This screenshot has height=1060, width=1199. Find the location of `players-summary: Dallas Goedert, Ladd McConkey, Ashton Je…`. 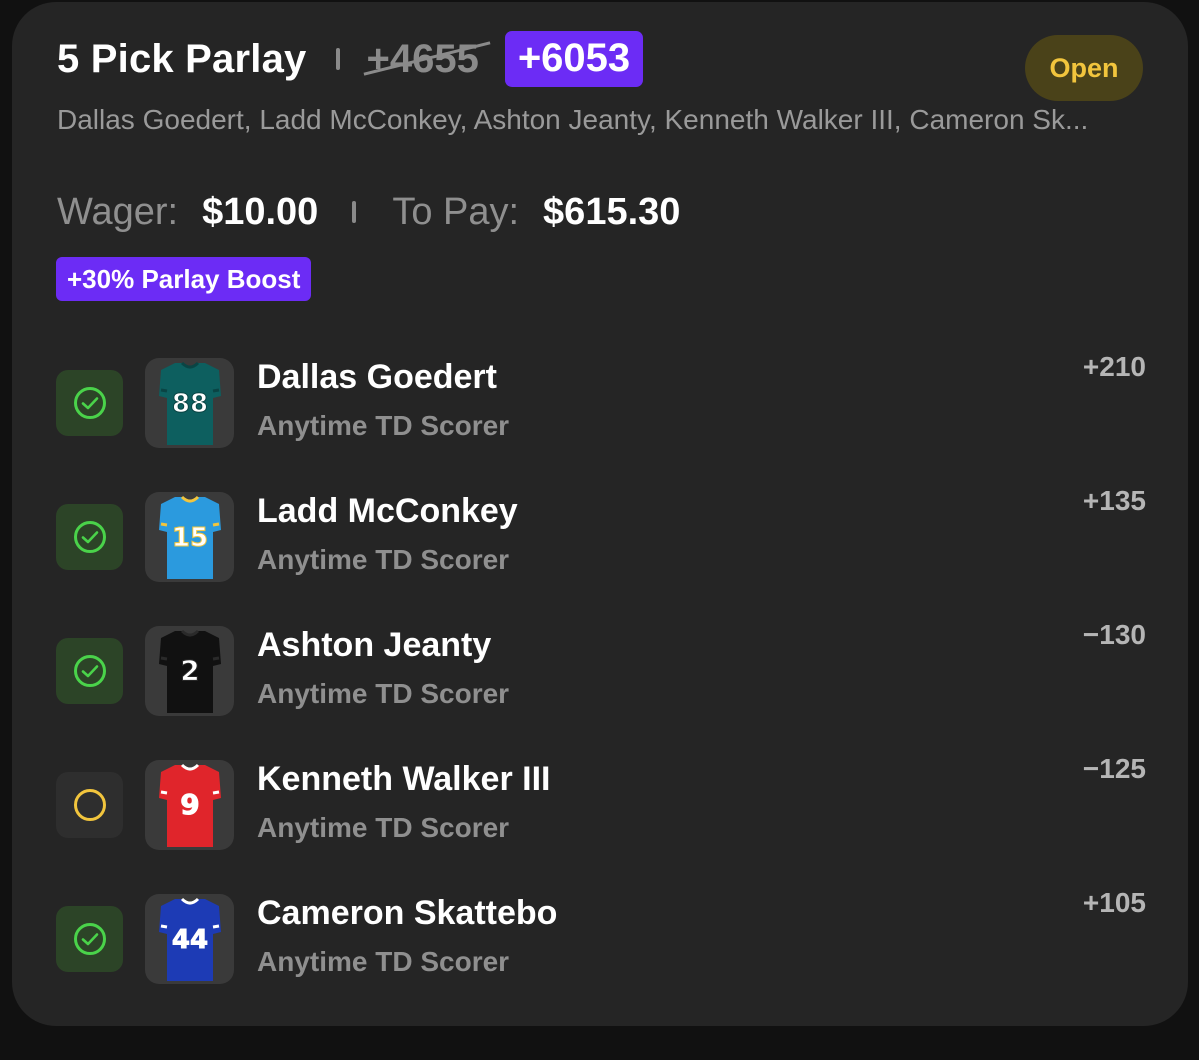

players-summary: Dallas Goedert, Ladd McConkey, Ashton Je… is located at coordinates (573, 119).